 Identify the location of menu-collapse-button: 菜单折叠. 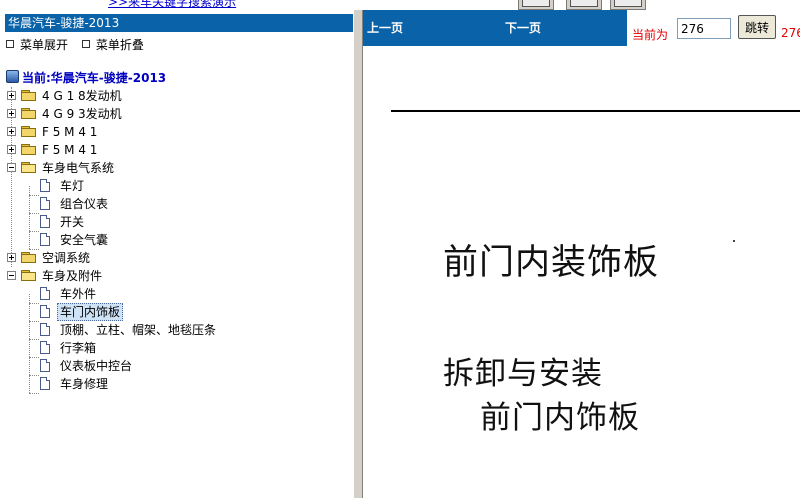
(112, 44).